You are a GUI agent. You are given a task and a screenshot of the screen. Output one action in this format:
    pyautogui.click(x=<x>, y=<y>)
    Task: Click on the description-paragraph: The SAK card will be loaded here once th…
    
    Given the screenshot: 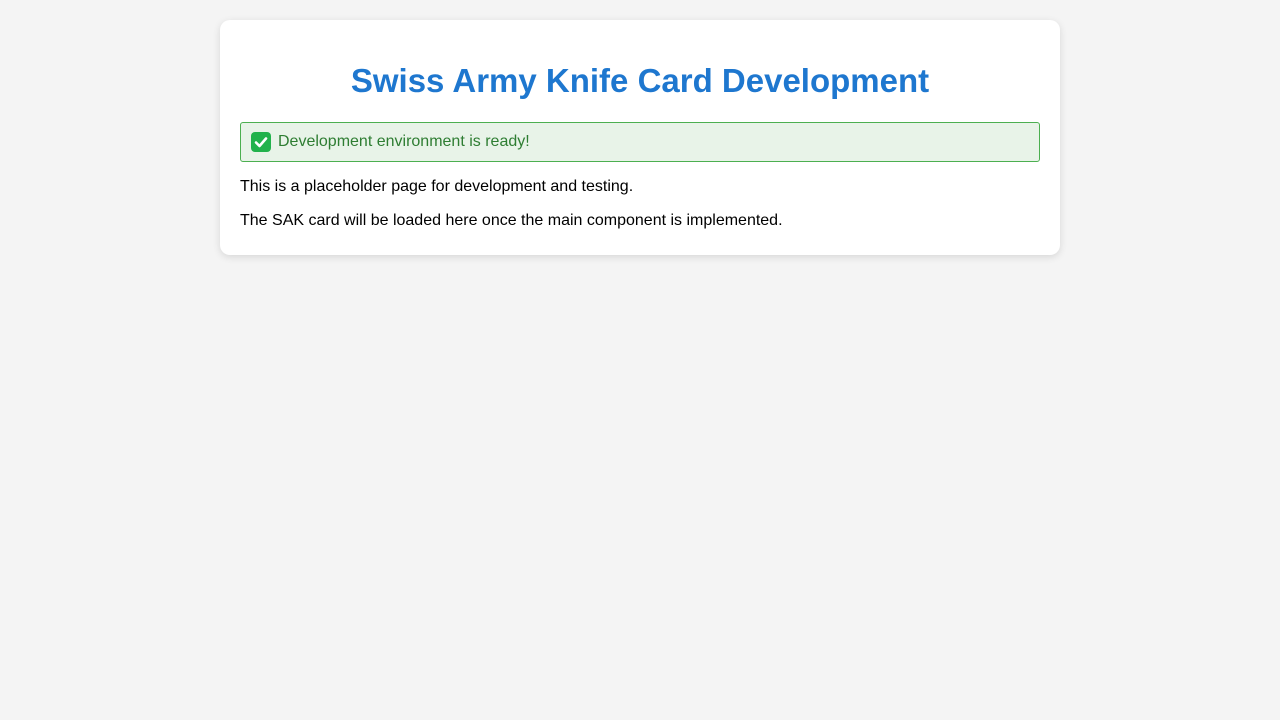 What is the action you would take?
    pyautogui.click(x=511, y=220)
    